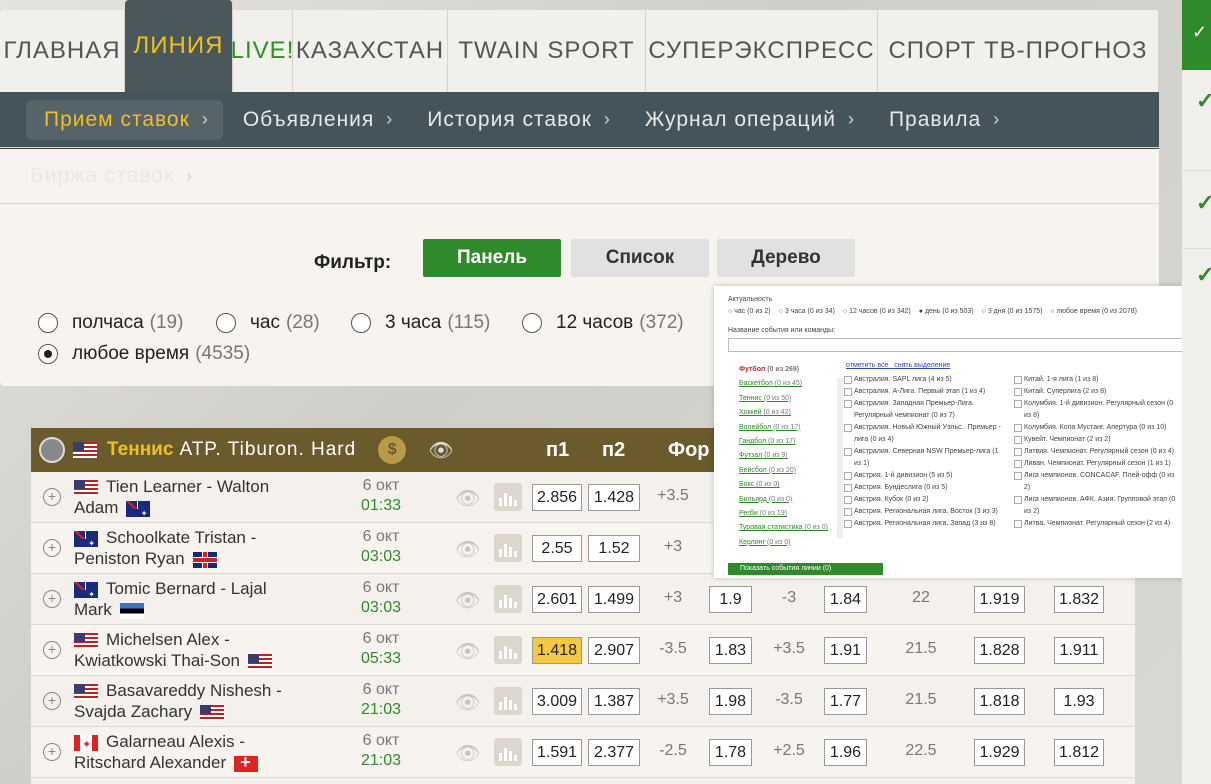 This screenshot has width=1211, height=784. What do you see at coordinates (749, 311) in the screenshot?
I see `actuality-option-0: час (0 из 2)` at bounding box center [749, 311].